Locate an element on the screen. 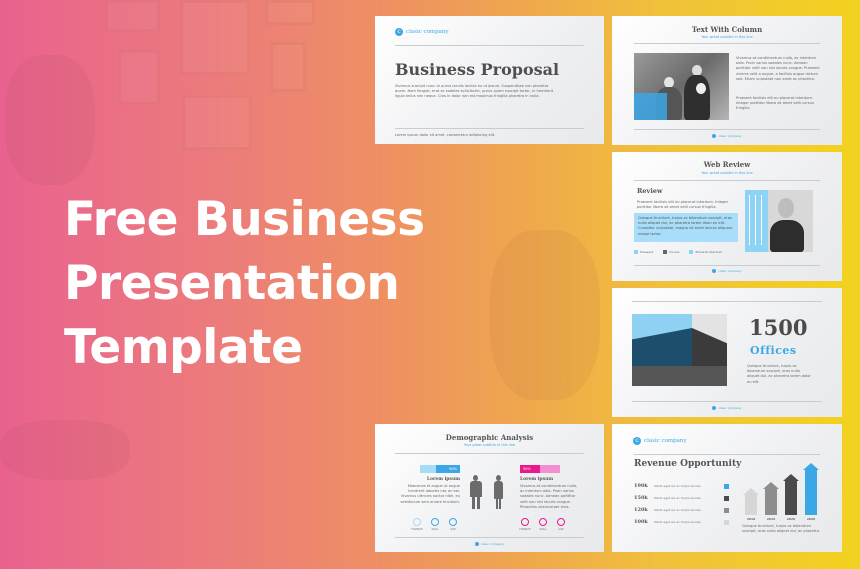 This screenshot has width=860, height=569. reviewer-photo is located at coordinates (779, 221).